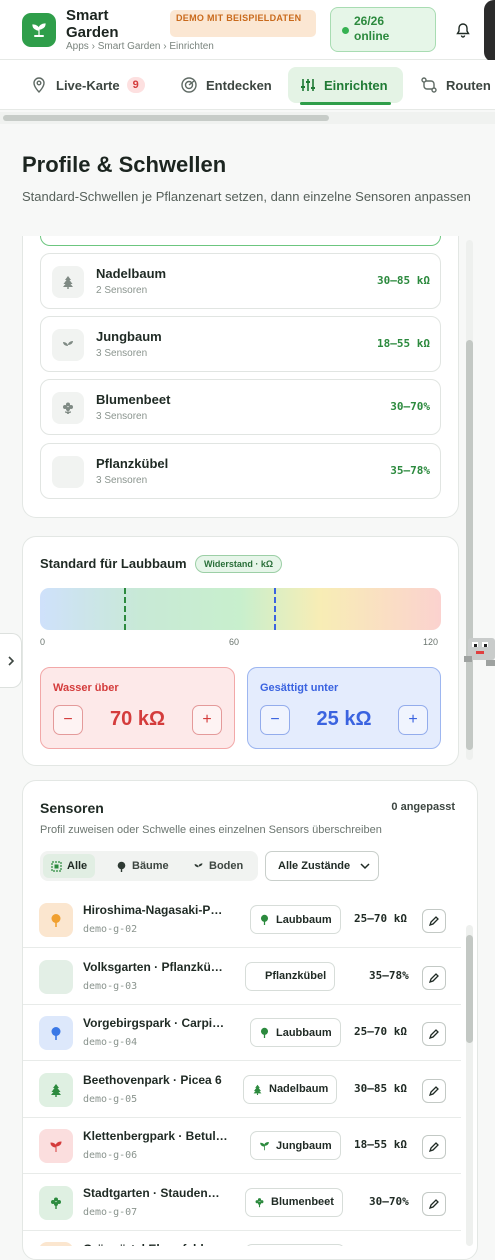 The image size is (495, 1260). I want to click on breadcrumb-current: Einrichten, so click(191, 46).